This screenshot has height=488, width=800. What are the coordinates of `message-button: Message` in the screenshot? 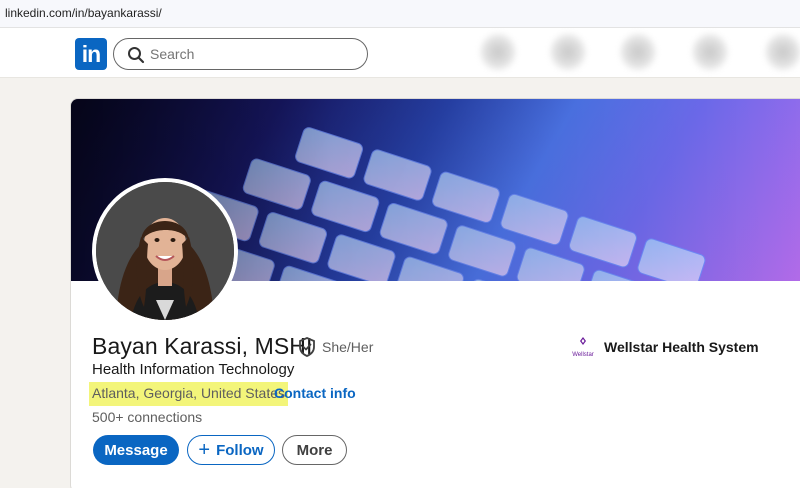 It's located at (136, 450).